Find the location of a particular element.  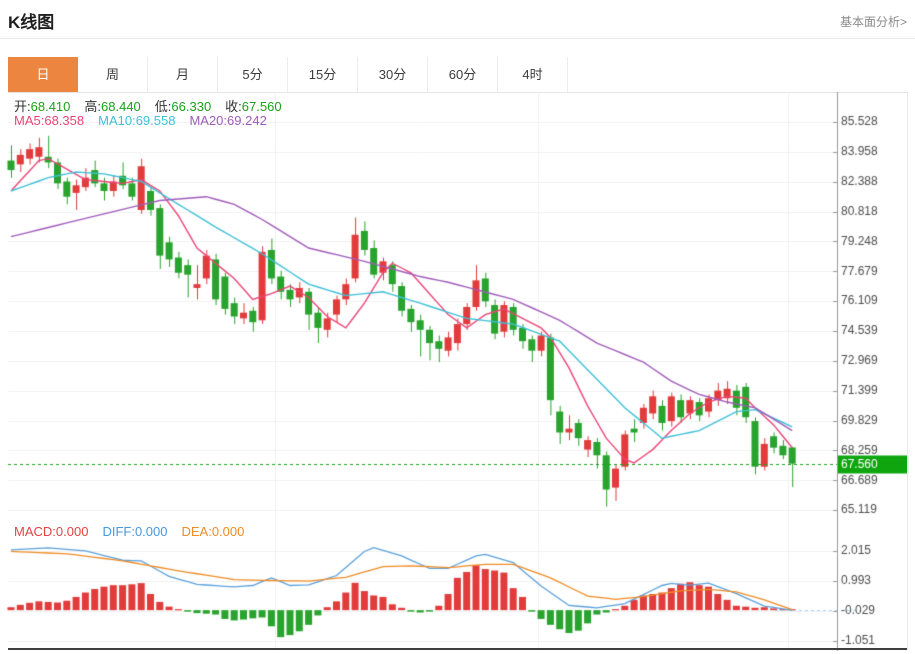

fundamental-analysis-link: 基本面分析> is located at coordinates (873, 21).